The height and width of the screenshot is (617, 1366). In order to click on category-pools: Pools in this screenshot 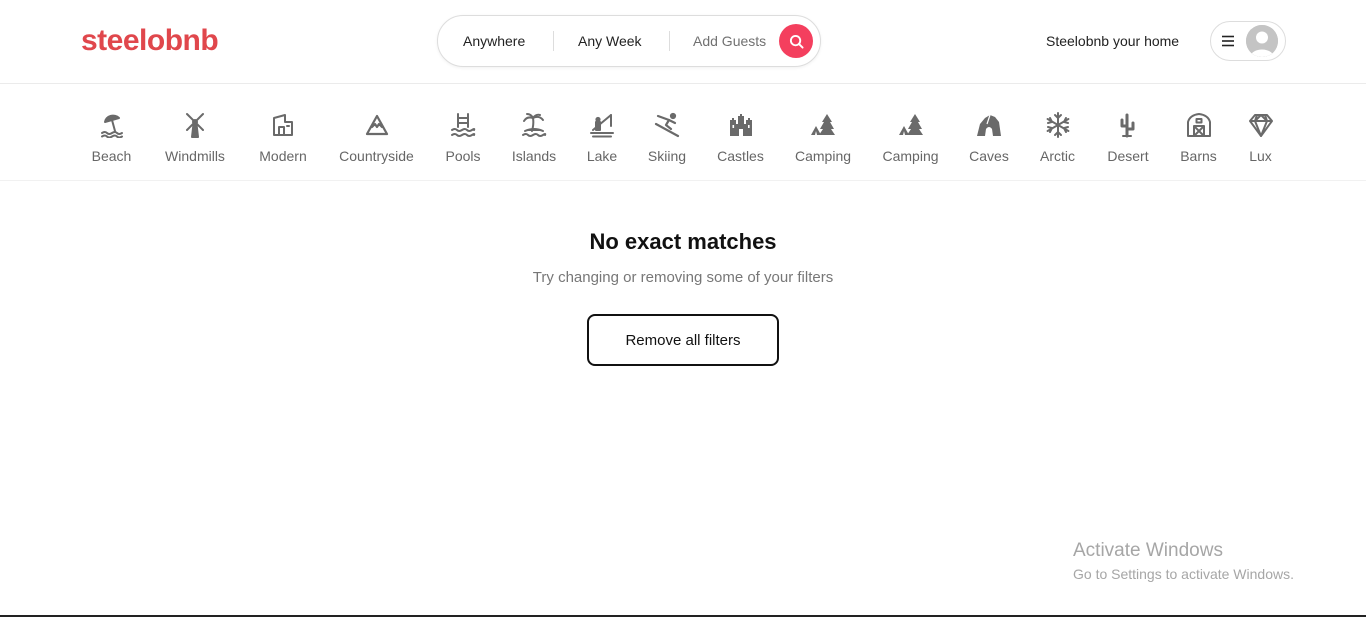, I will do `click(463, 132)`.